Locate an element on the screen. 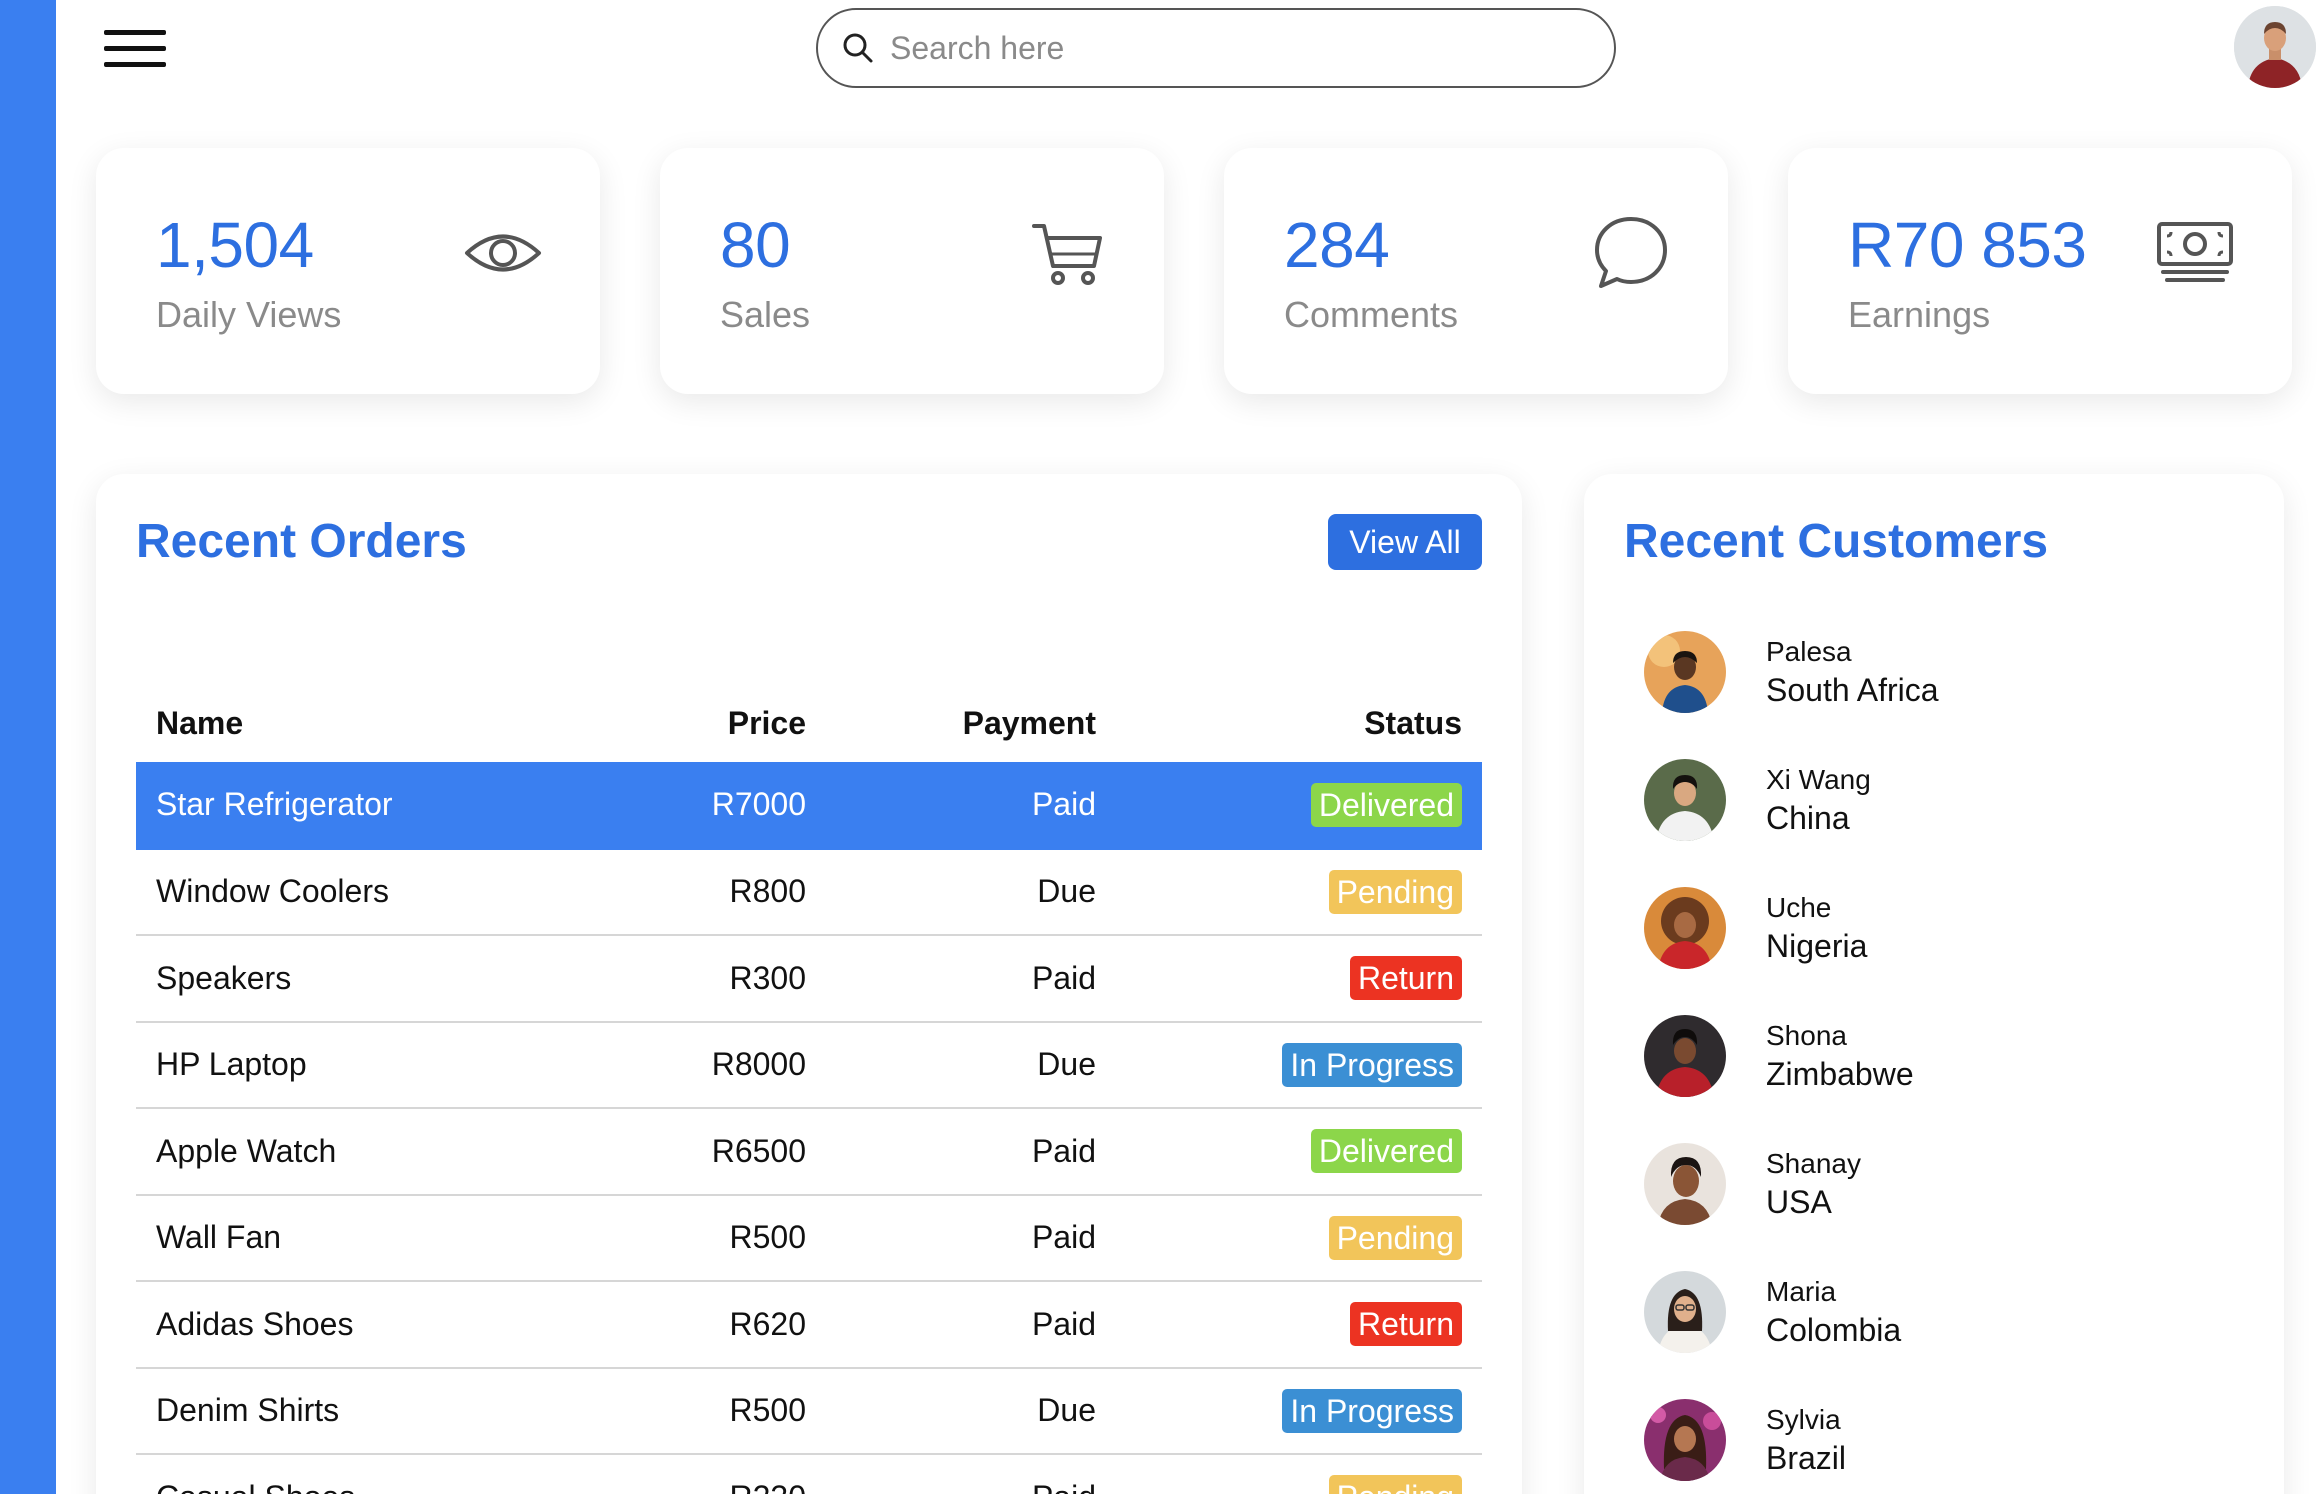 Image resolution: width=2324 pixels, height=1494 pixels. order-price: R620 is located at coordinates (731, 1325).